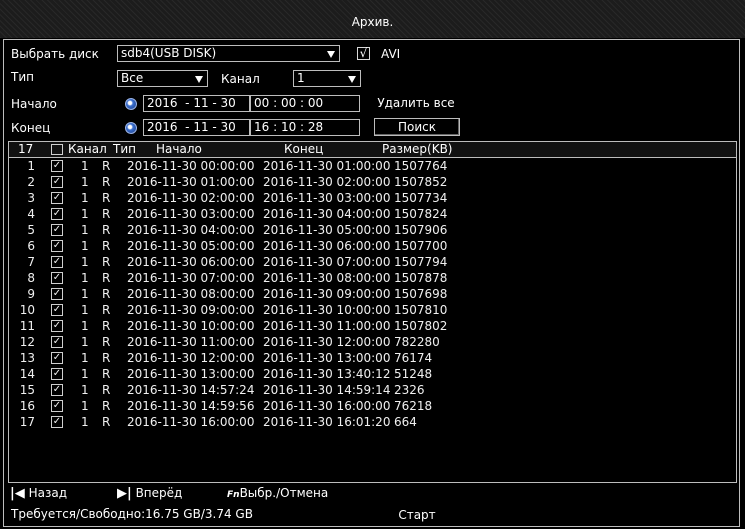  Describe the element at coordinates (31, 214) in the screenshot. I see `row-number: 4` at that location.